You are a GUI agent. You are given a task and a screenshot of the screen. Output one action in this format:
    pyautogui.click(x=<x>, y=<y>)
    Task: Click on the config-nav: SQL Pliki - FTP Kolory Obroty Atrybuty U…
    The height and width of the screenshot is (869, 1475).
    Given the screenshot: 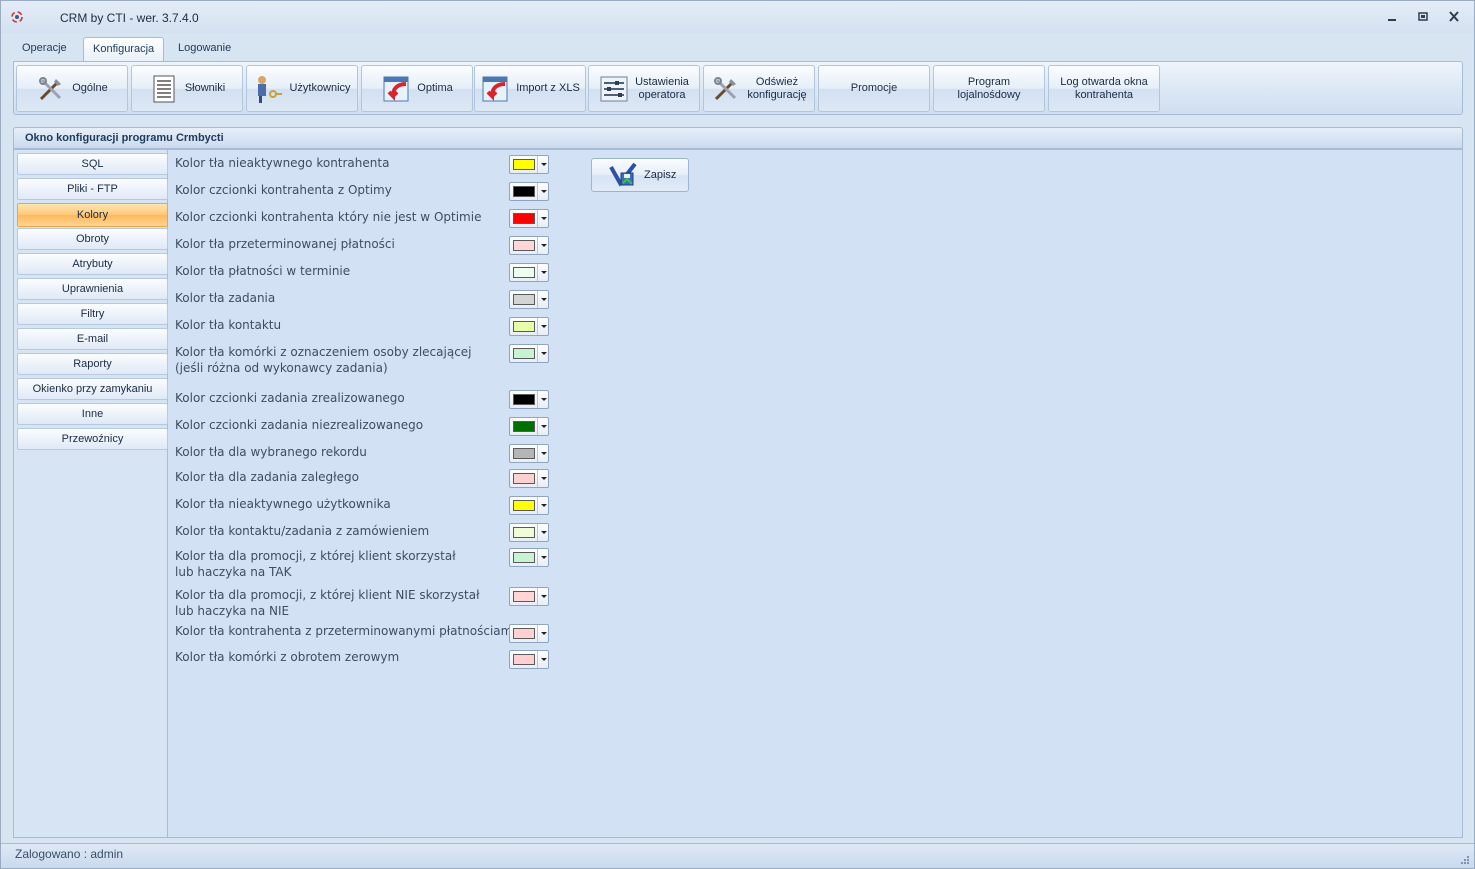 What is the action you would take?
    pyautogui.click(x=91, y=493)
    